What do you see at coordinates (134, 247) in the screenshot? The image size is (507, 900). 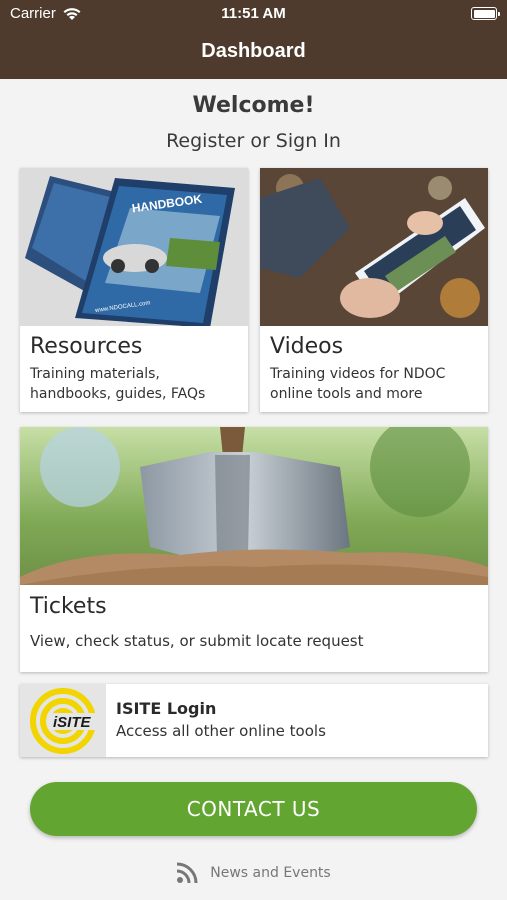 I see `resources-image: HANDBOOK www.NDOCALL.com` at bounding box center [134, 247].